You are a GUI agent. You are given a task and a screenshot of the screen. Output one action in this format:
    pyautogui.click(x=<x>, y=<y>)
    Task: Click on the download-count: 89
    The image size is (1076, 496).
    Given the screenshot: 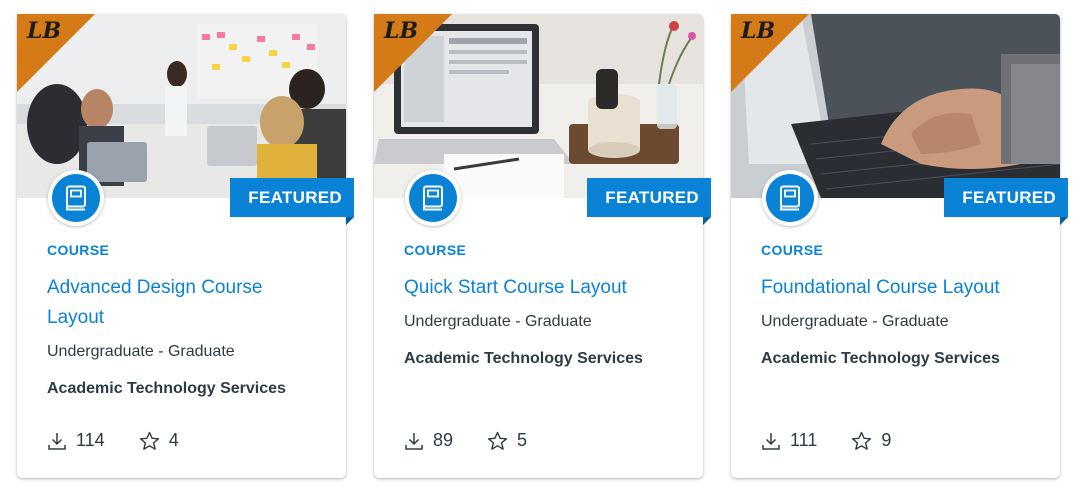 What is the action you would take?
    pyautogui.click(x=428, y=440)
    